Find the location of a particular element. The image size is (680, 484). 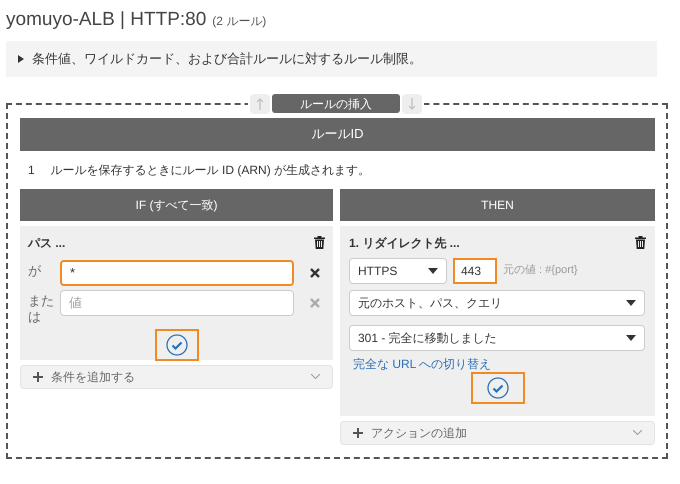

arrow-down-icon is located at coordinates (412, 104).